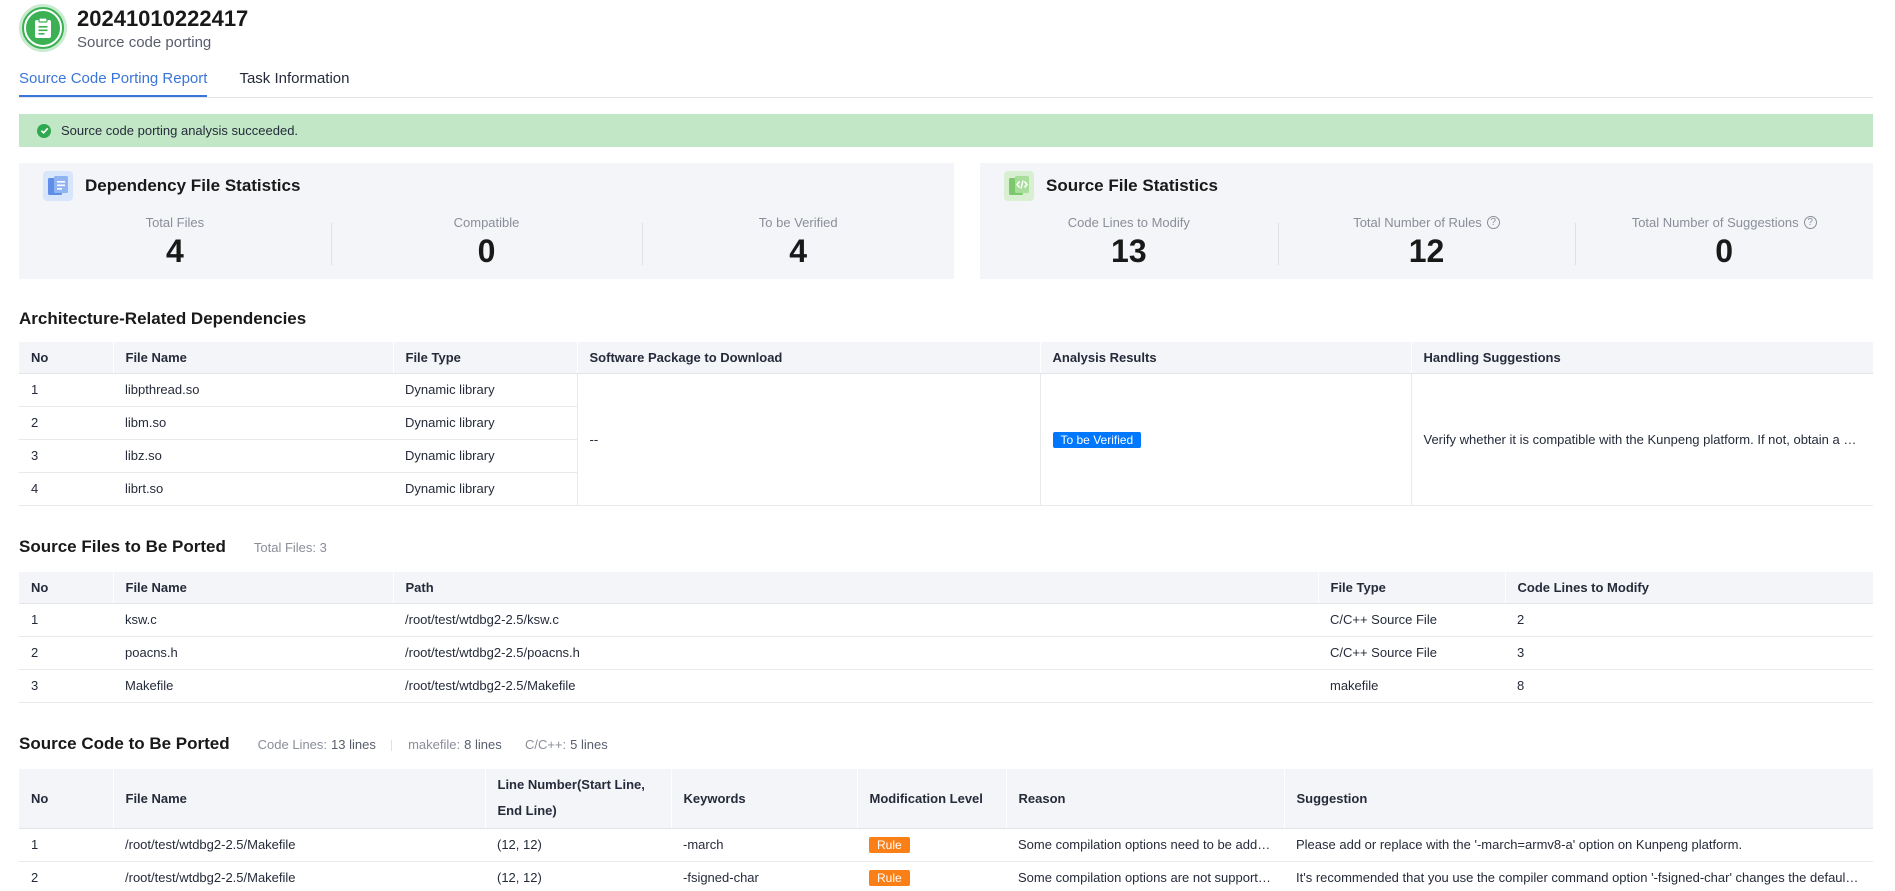 The image size is (1895, 891). I want to click on source-files-title: Source Files to Be Ported Total Files: 3, so click(173, 546).